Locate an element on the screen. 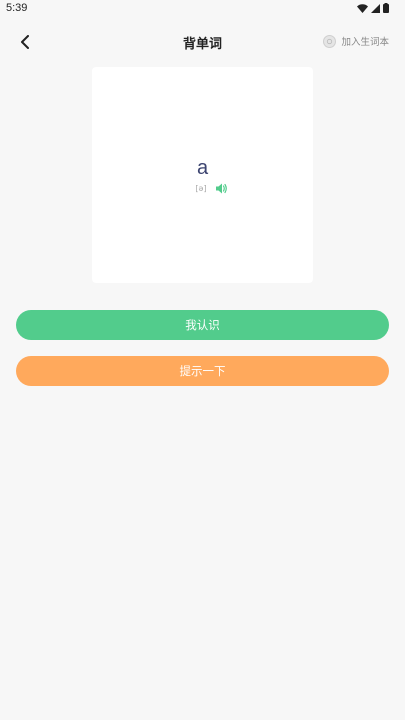  circle-icon is located at coordinates (330, 41).